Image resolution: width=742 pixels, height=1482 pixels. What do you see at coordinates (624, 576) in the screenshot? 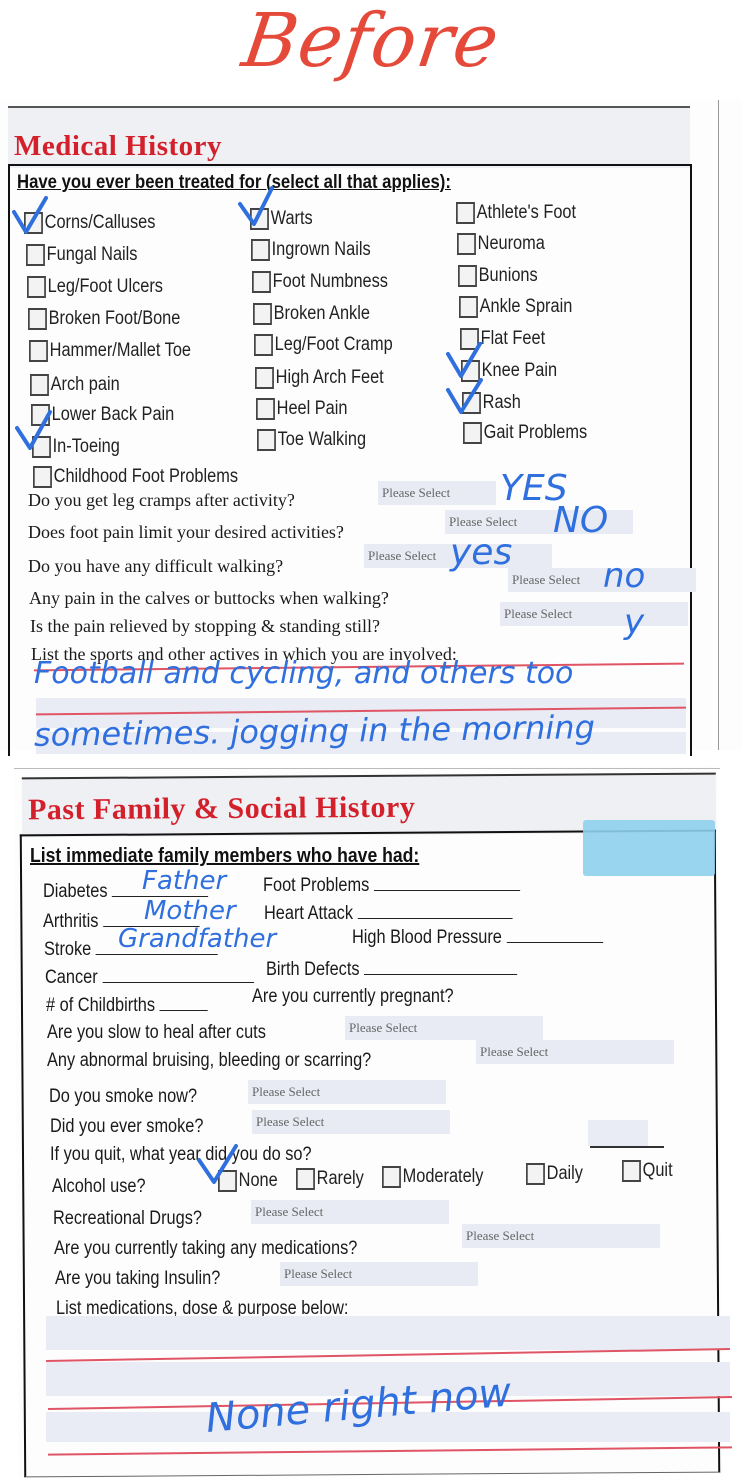
I see `calves-buttocks-pain-answer: no` at bounding box center [624, 576].